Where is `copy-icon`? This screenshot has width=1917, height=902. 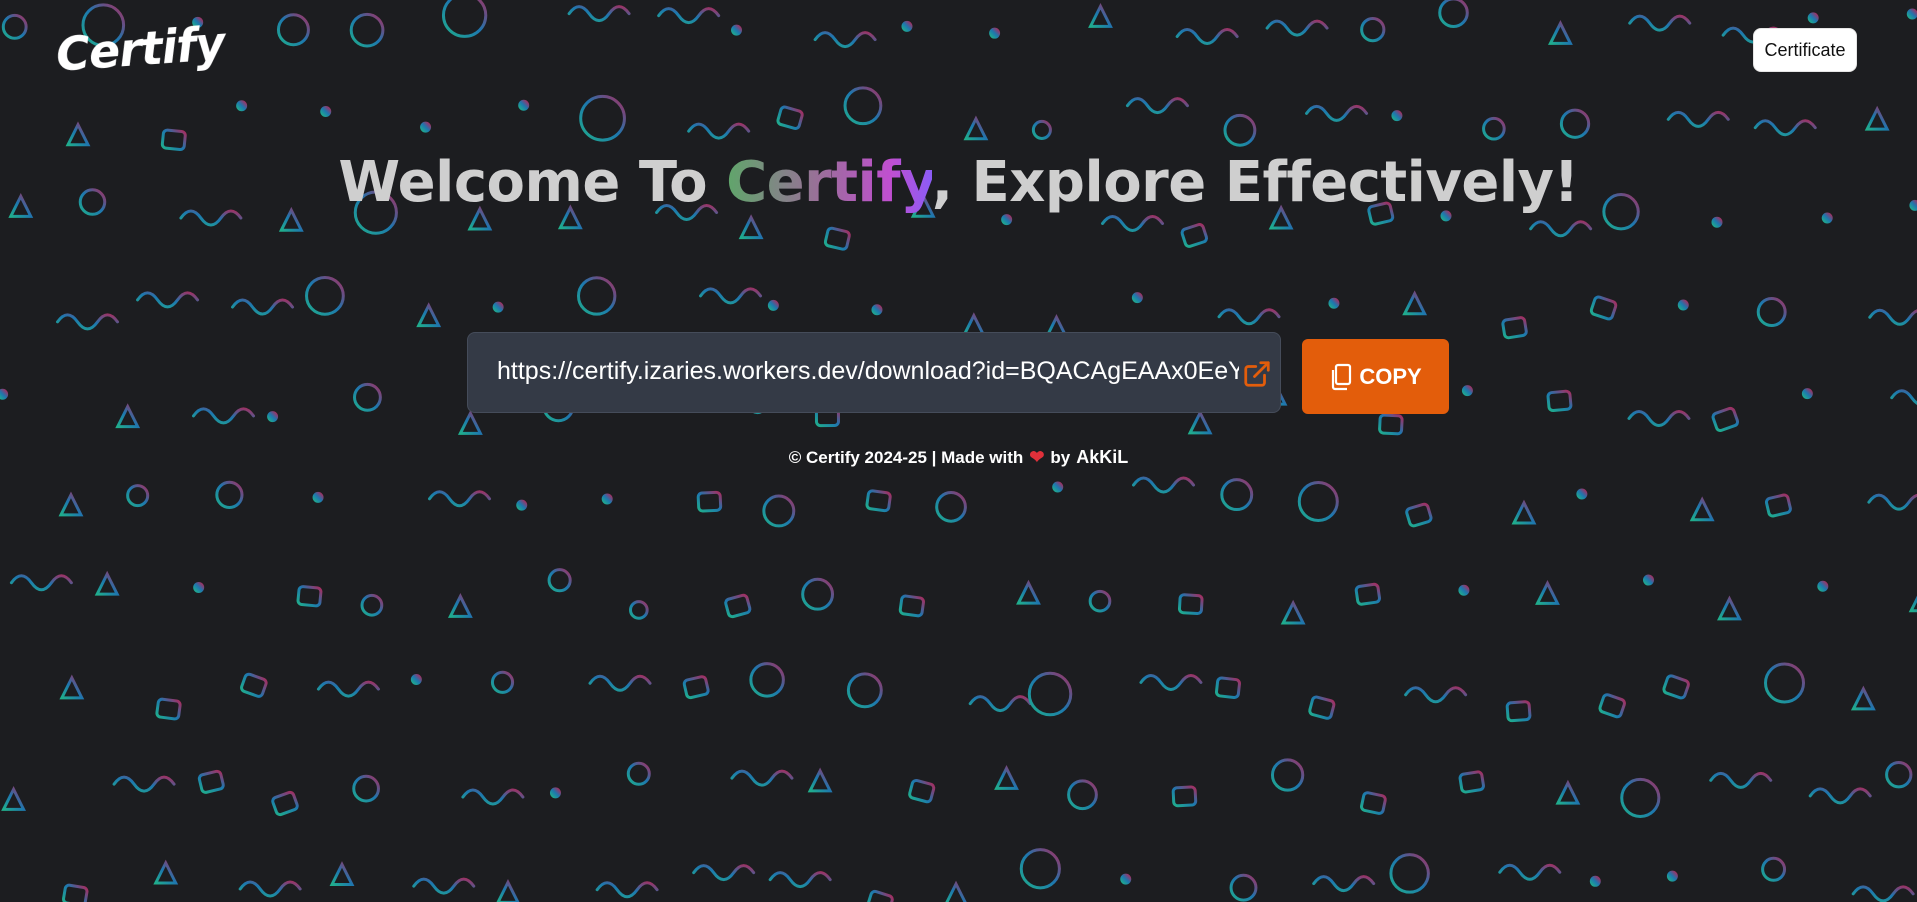 copy-icon is located at coordinates (1342, 376).